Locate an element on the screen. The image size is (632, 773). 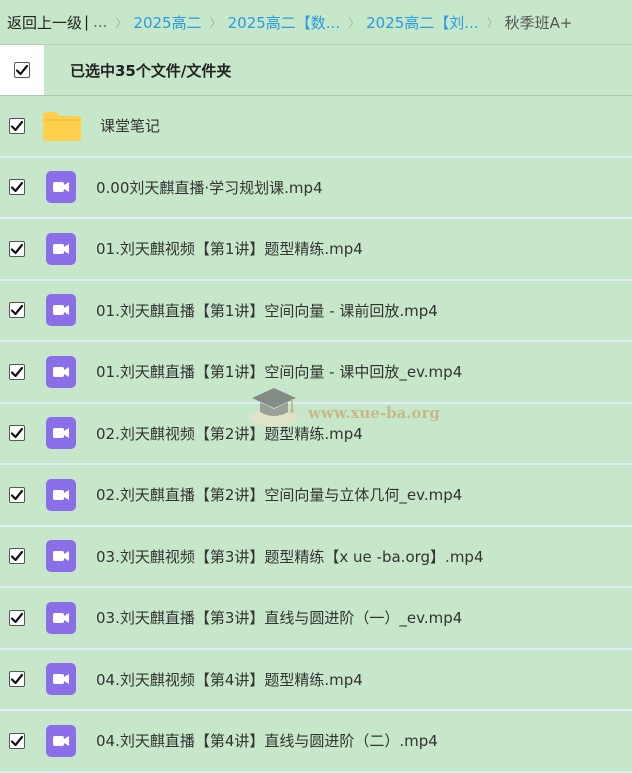
file-name: 03.刘天麒视频【第3讲】题型精练【x ue -ba.org】.mp4 is located at coordinates (290, 556).